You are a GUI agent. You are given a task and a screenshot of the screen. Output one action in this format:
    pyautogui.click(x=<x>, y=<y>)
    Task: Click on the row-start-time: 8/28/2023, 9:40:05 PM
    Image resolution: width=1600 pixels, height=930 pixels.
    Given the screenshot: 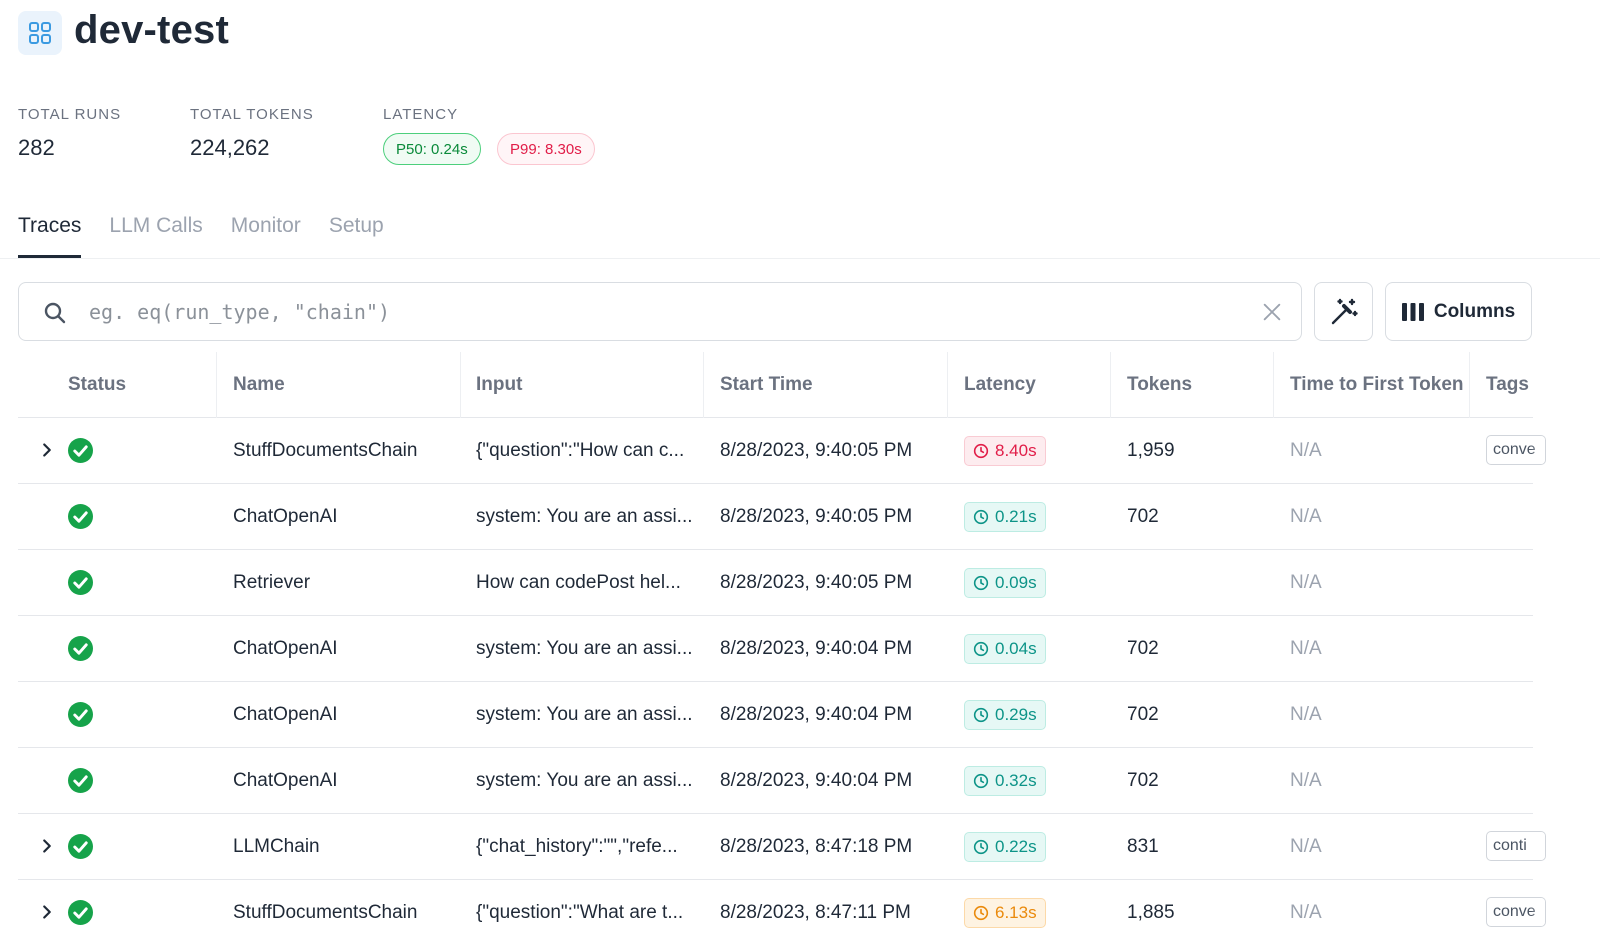 What is the action you would take?
    pyautogui.click(x=816, y=516)
    